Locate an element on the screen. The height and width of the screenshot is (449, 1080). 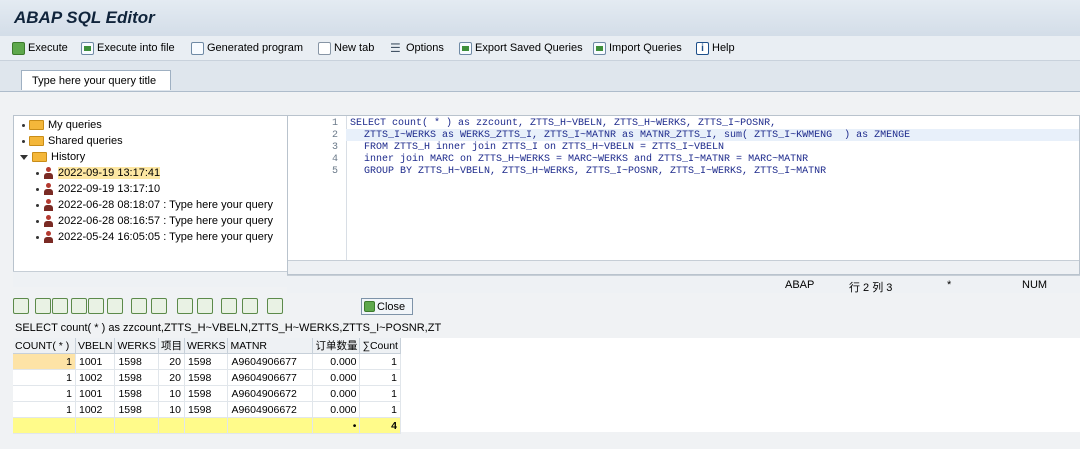
close-button: Close is located at coordinates (387, 306).